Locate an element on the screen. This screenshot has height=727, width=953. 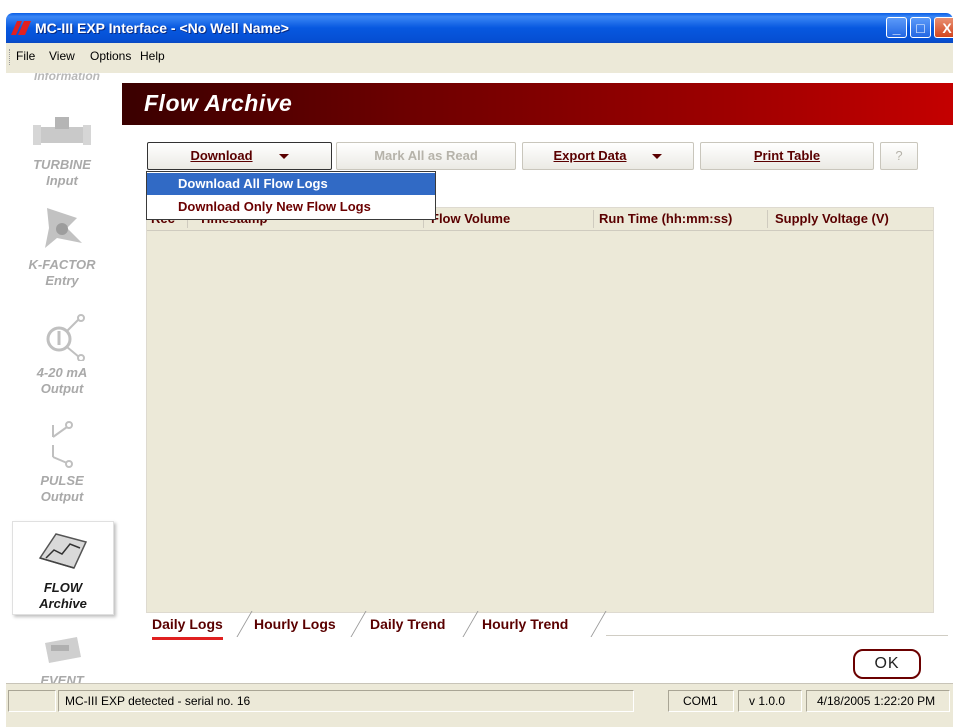
app-logo-icon is located at coordinates (21, 28).